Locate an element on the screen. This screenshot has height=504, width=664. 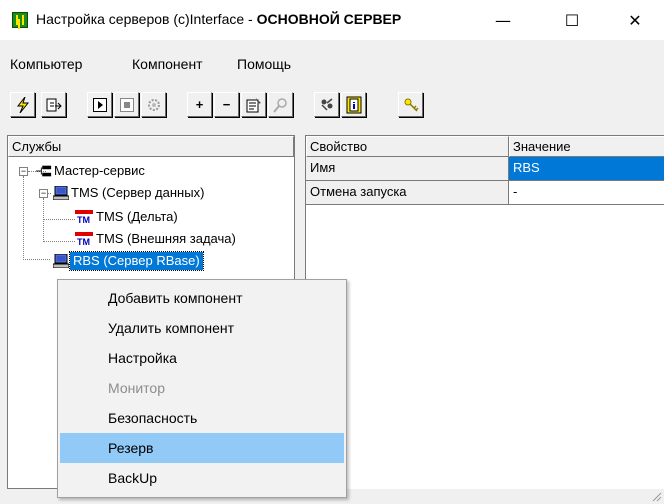
info-icon is located at coordinates (353, 104).